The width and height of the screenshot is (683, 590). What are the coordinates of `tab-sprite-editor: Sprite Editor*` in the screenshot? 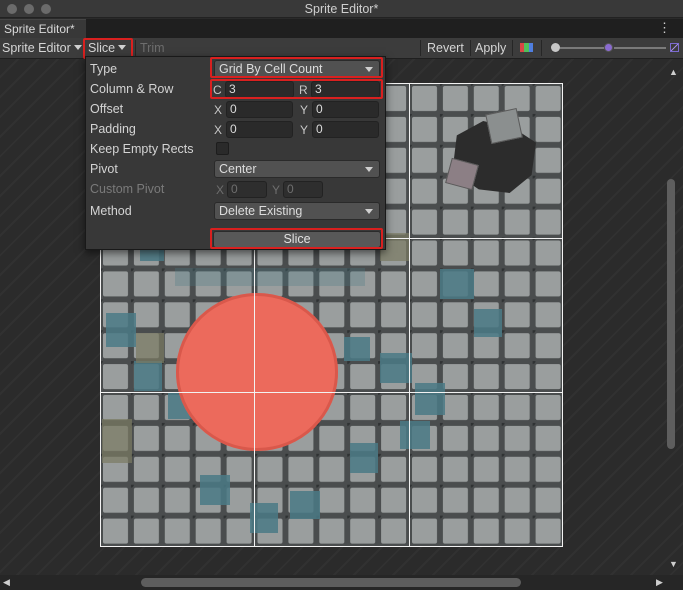 It's located at (43, 28).